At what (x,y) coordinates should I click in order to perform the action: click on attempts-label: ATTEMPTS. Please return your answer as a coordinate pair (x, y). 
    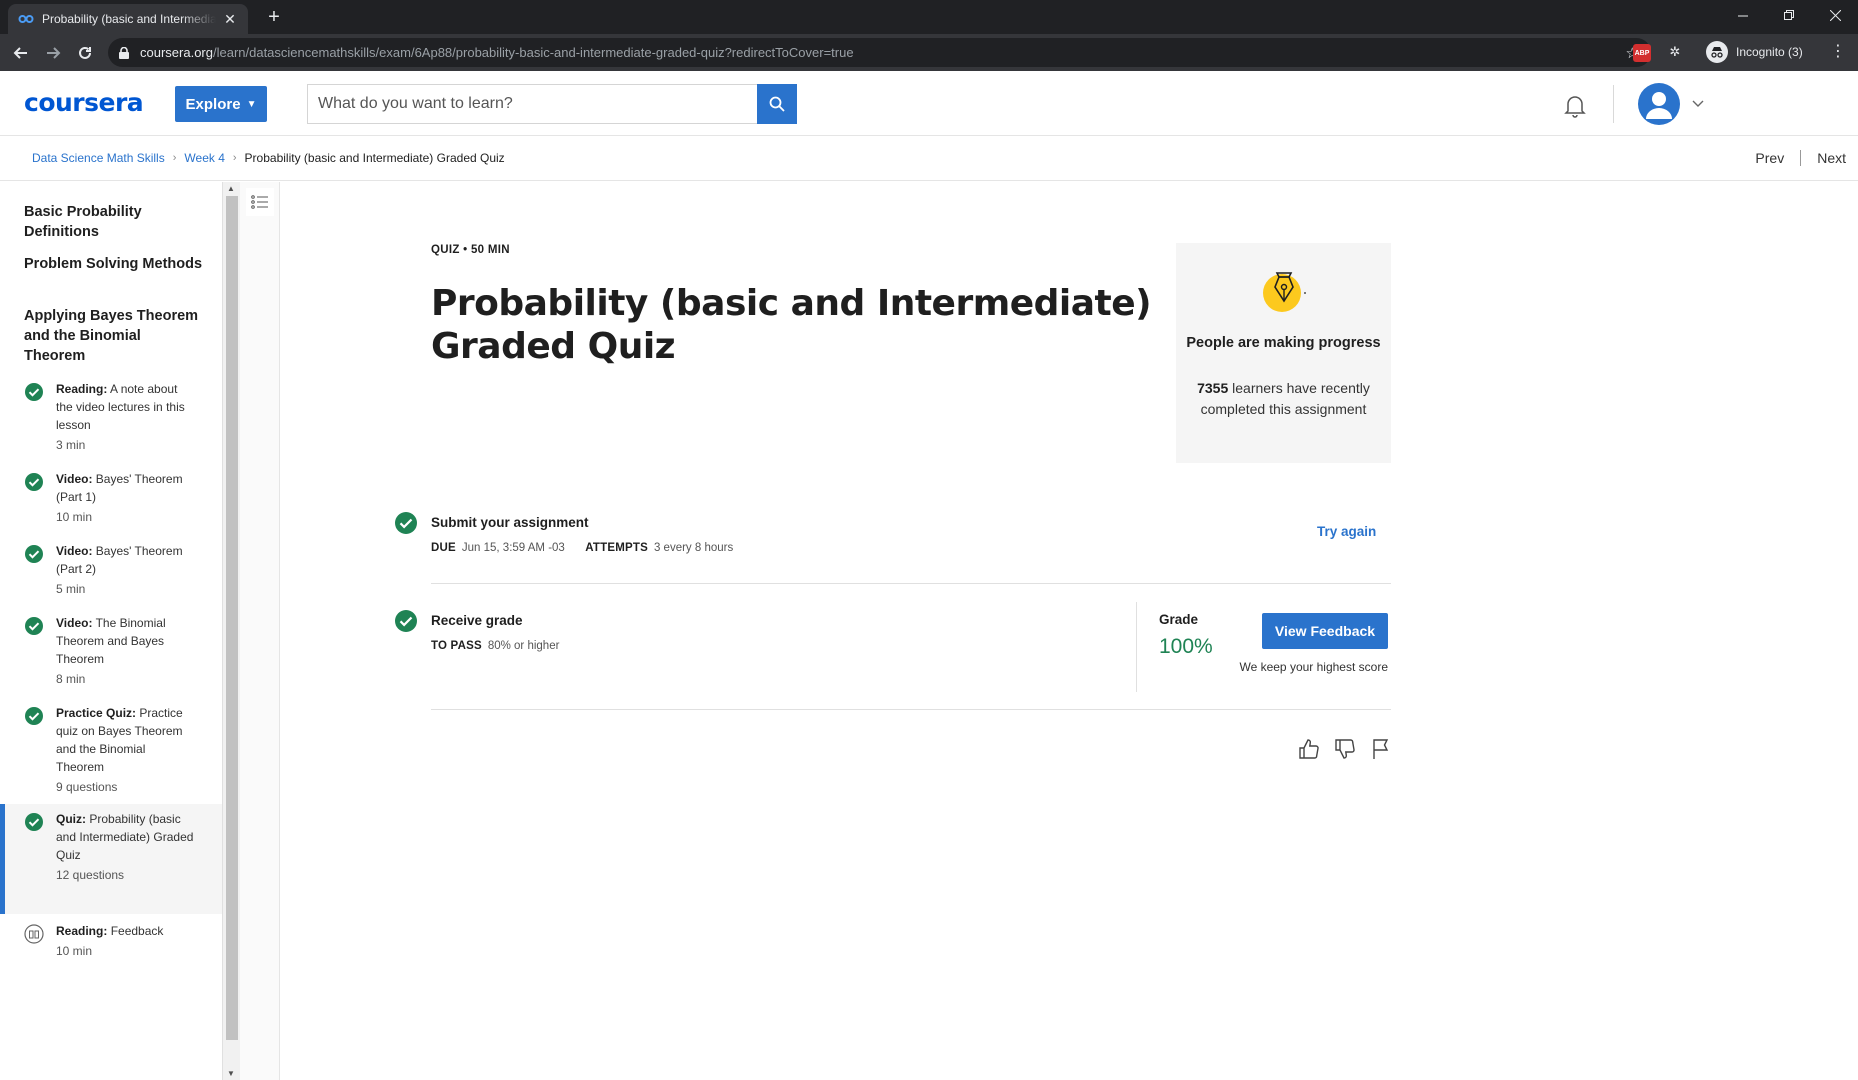
    Looking at the image, I should click on (616, 548).